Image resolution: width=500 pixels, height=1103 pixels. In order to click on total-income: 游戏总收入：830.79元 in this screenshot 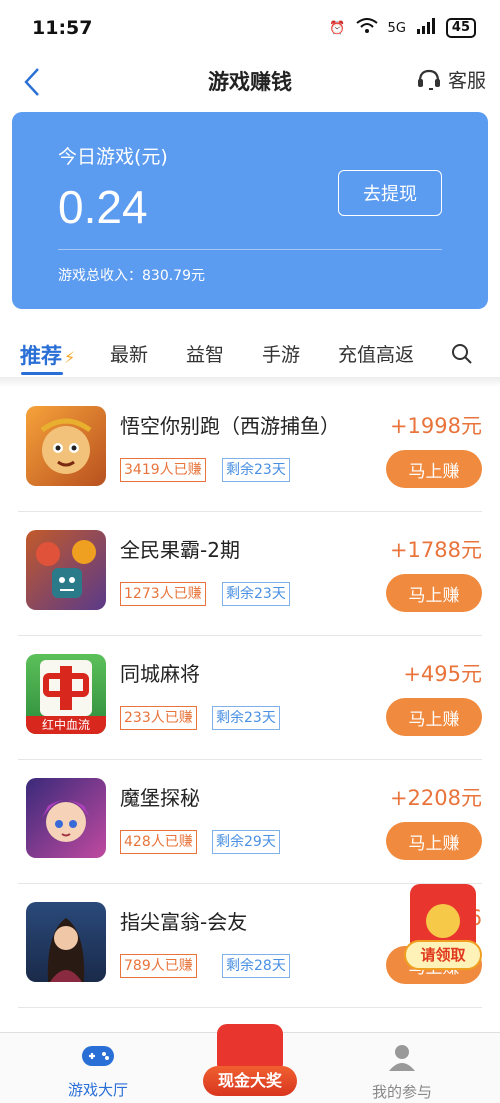, I will do `click(131, 276)`.